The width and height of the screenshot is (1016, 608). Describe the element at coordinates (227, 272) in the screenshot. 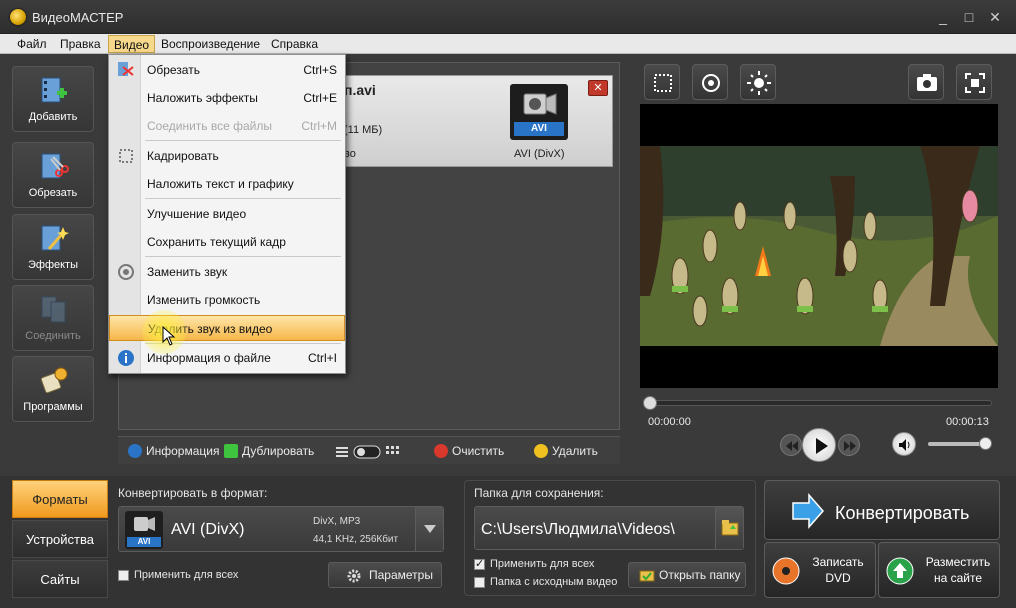

I see `menu-item-replace-sound: Заменить звук` at that location.